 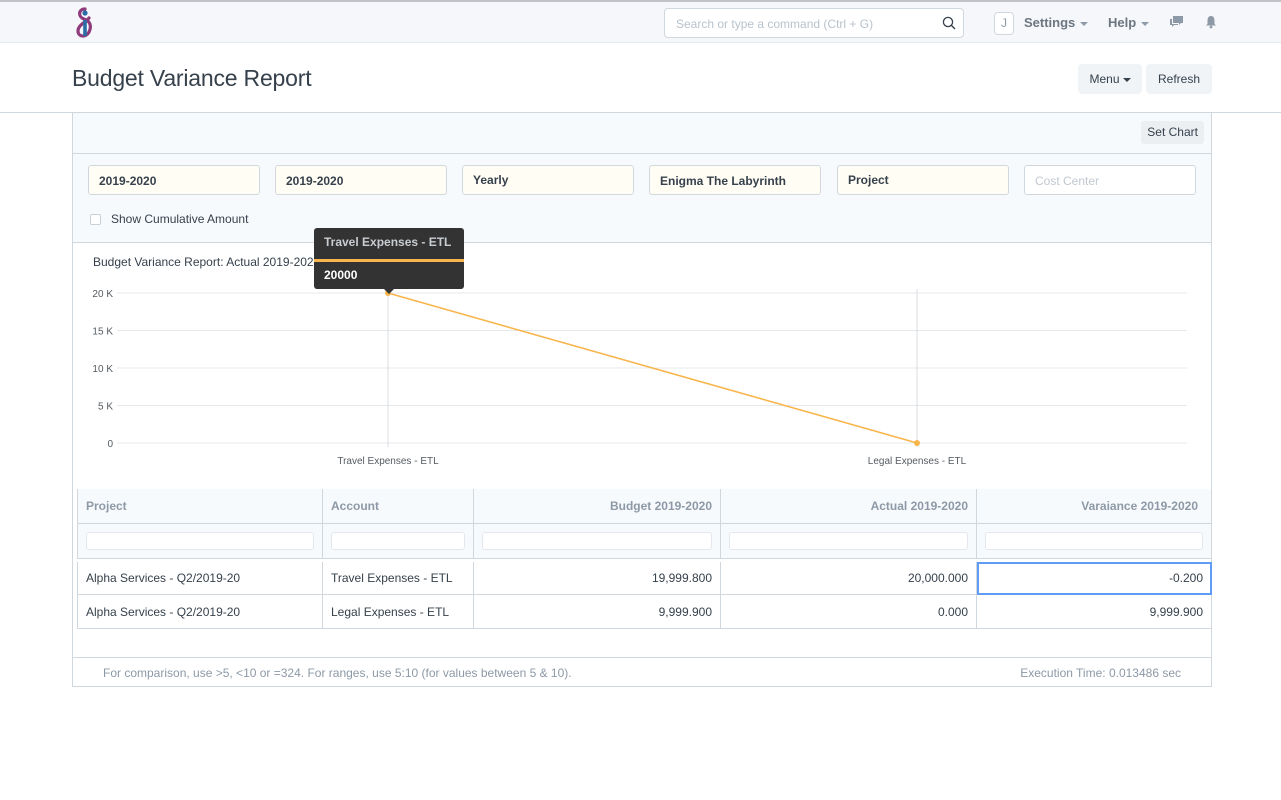 I want to click on tooltip-series-bar, so click(x=389, y=260).